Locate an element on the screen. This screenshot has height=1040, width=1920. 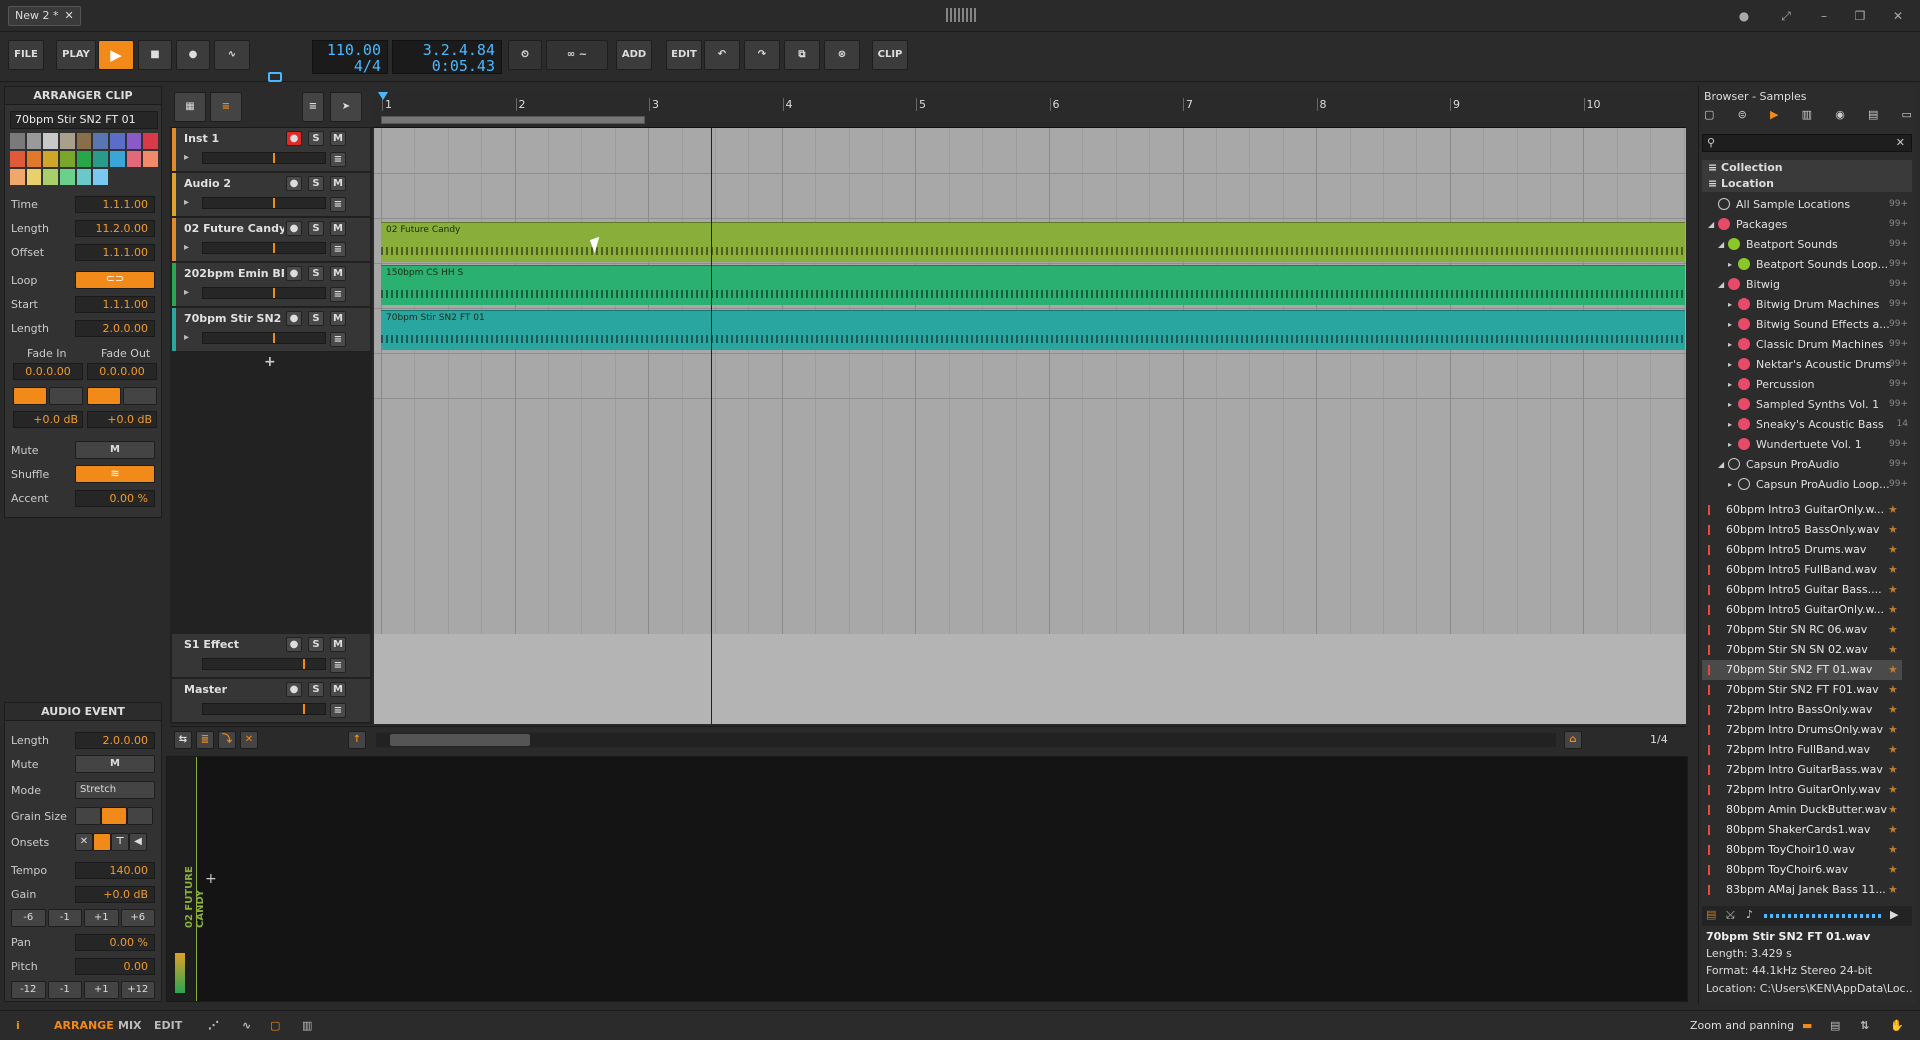
undo-button: ↶ is located at coordinates (722, 55).